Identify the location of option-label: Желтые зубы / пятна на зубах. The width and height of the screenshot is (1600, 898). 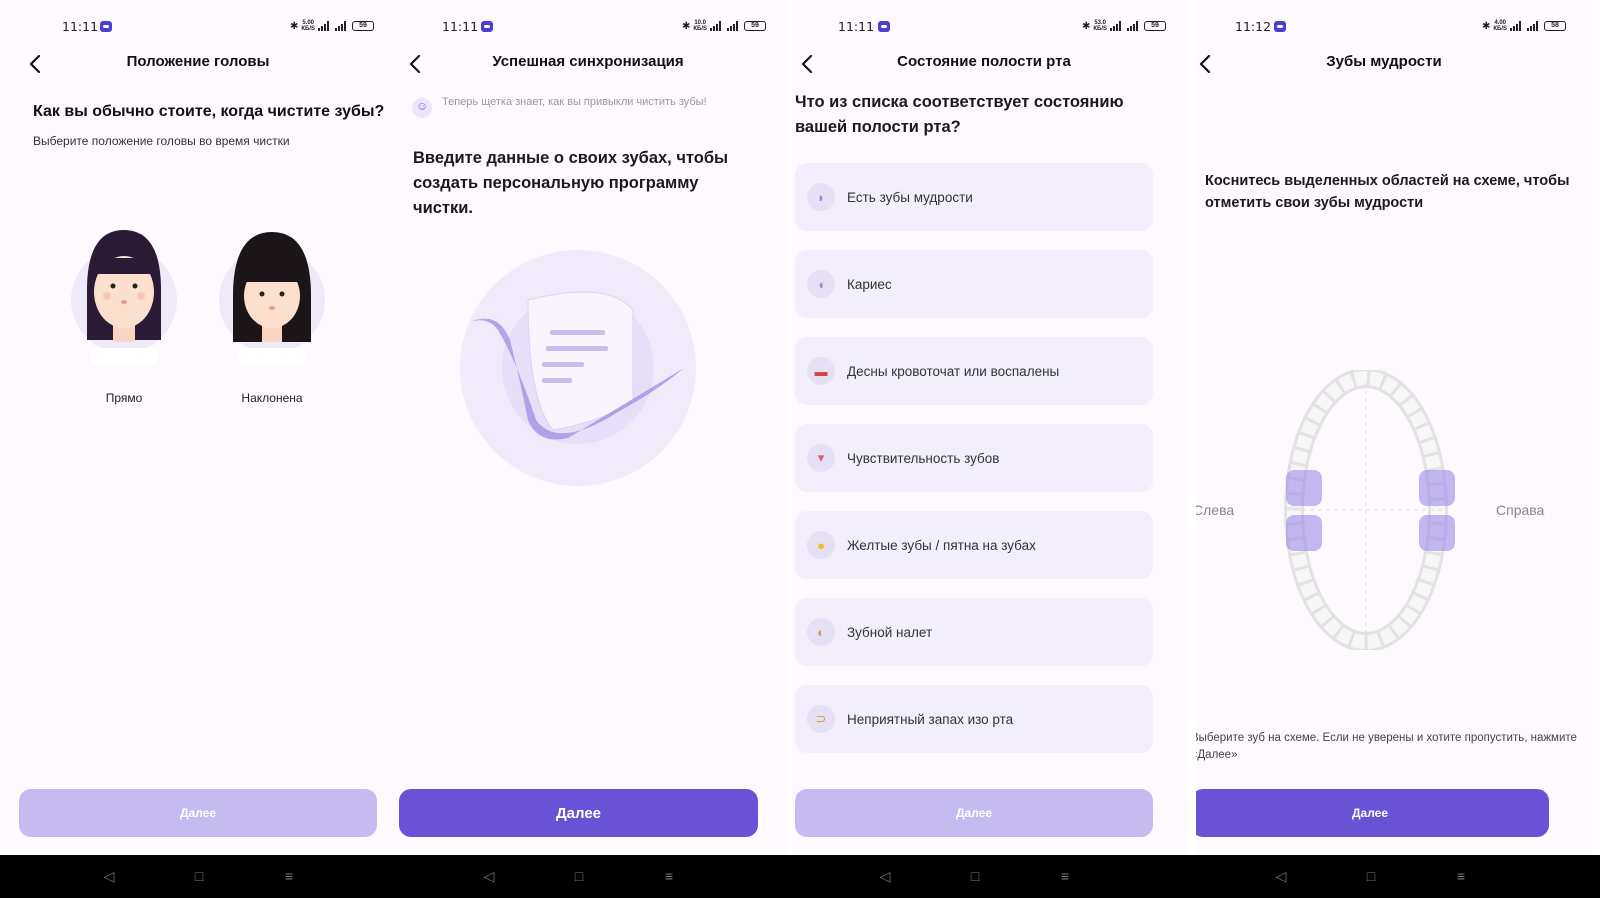
(941, 545).